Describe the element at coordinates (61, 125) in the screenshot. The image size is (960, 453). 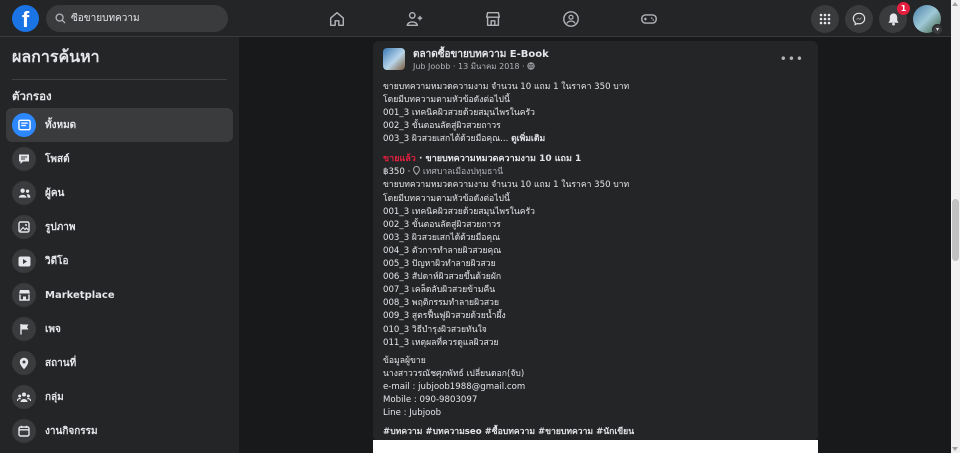
I see `filter-label: ทั้งหมด` at that location.